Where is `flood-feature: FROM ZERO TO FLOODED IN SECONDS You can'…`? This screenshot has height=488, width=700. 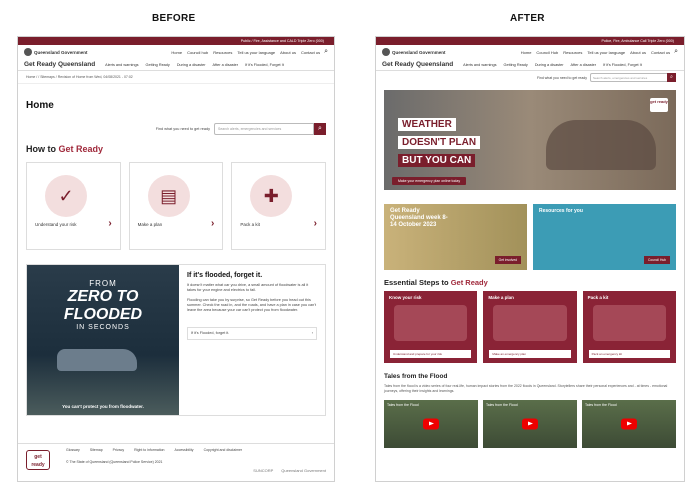
flood-feature: FROM ZERO TO FLOODED IN SECONDS You can'… is located at coordinates (176, 340).